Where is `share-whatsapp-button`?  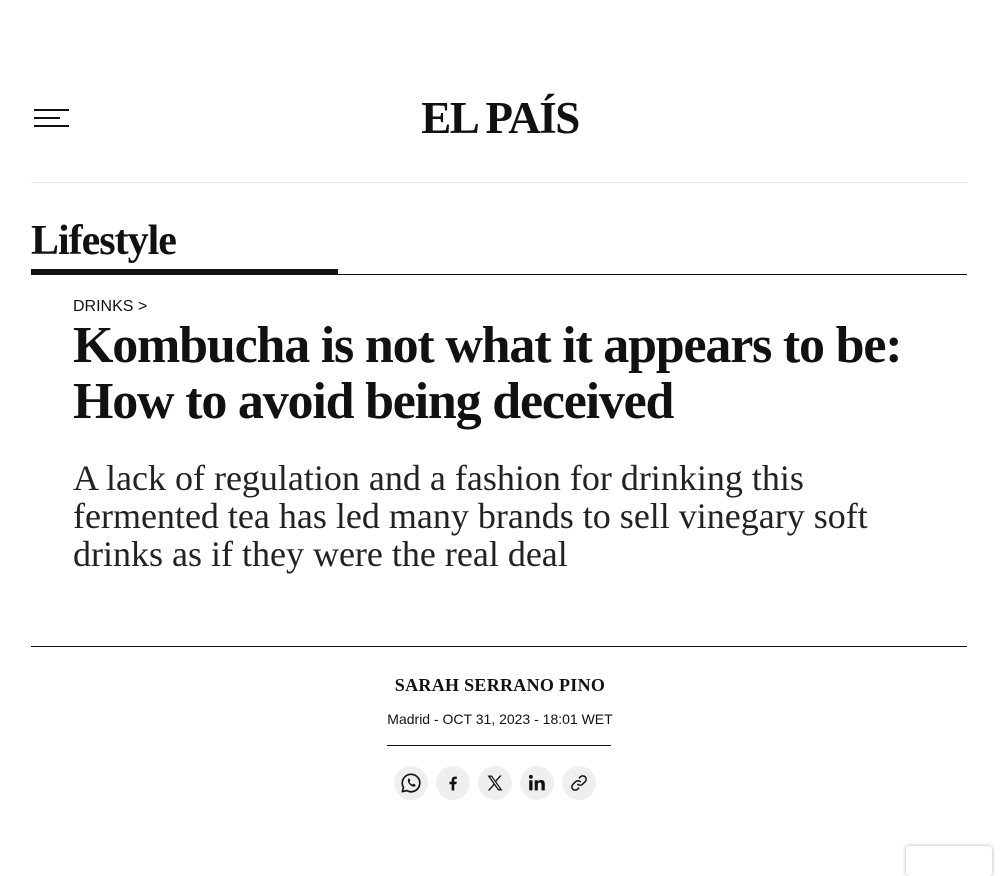
share-whatsapp-button is located at coordinates (411, 783).